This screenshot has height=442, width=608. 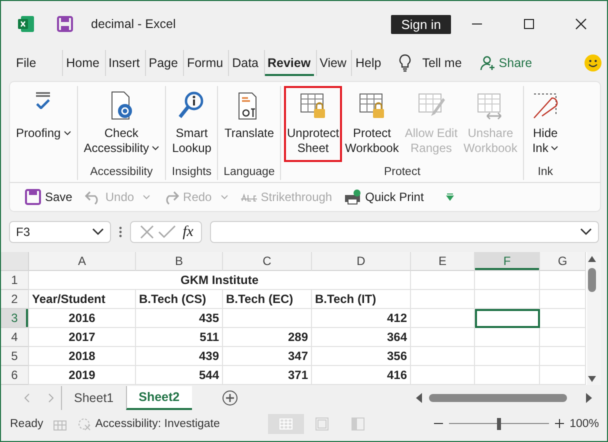 What do you see at coordinates (192, 173) in the screenshot?
I see `group-label: Insights` at bounding box center [192, 173].